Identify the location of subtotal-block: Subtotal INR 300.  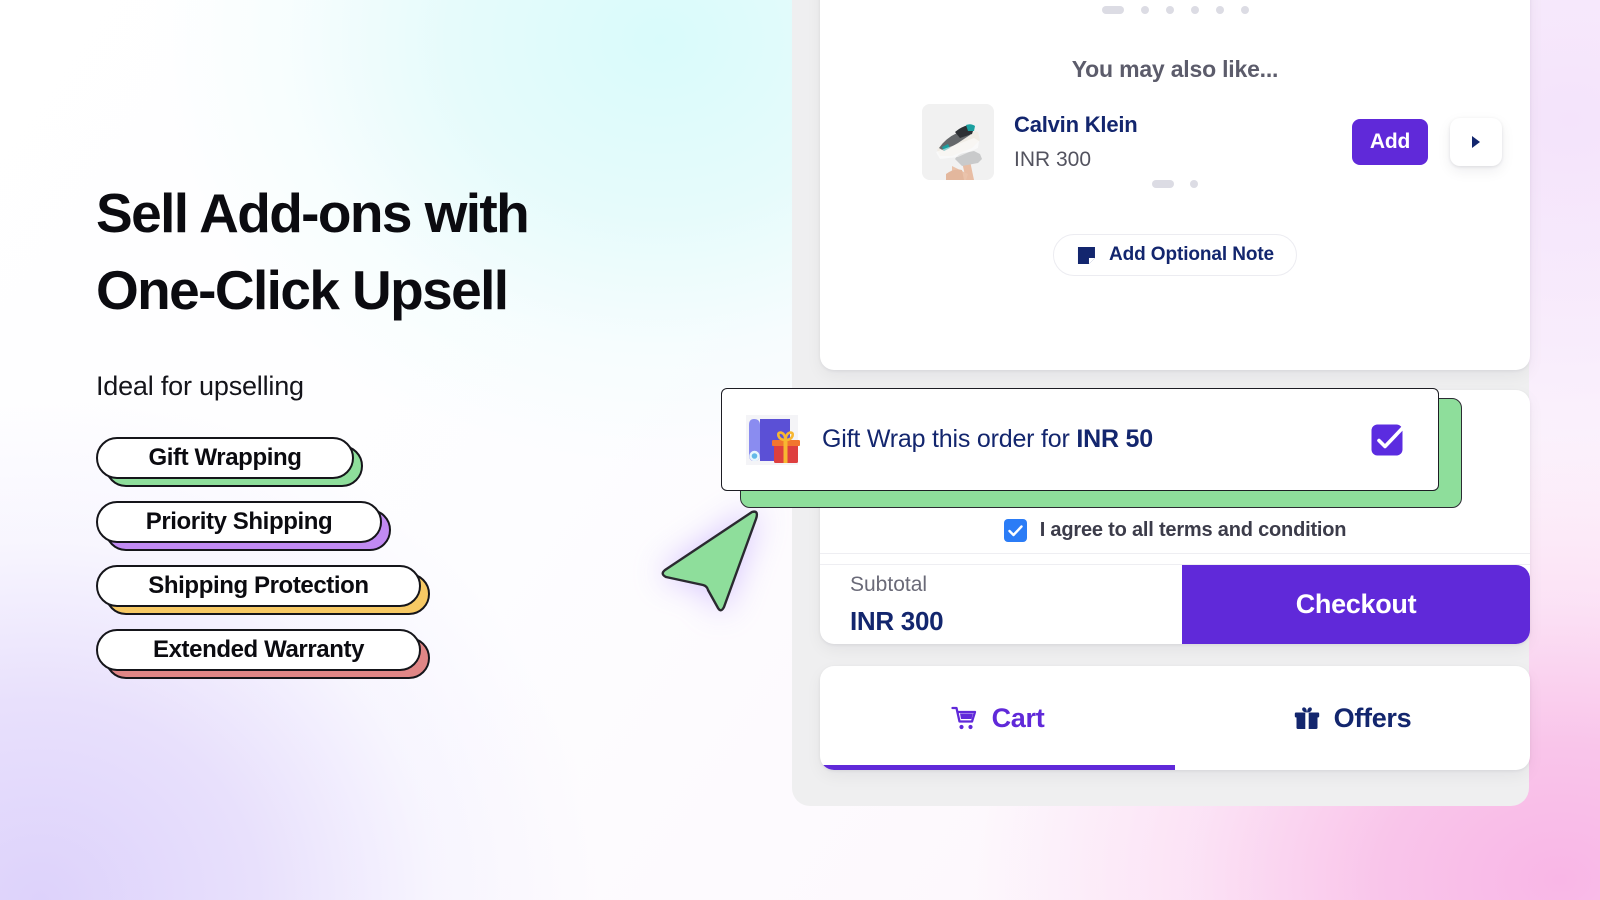
(1001, 604).